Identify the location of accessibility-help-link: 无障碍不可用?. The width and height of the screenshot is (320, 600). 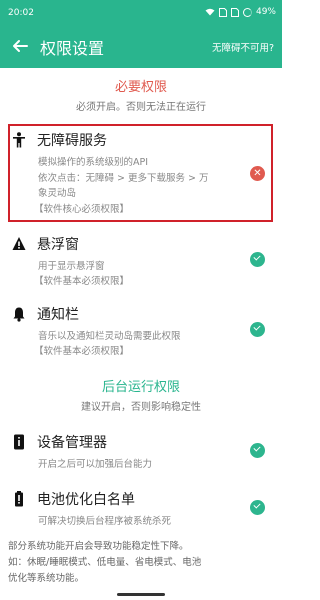
(243, 47).